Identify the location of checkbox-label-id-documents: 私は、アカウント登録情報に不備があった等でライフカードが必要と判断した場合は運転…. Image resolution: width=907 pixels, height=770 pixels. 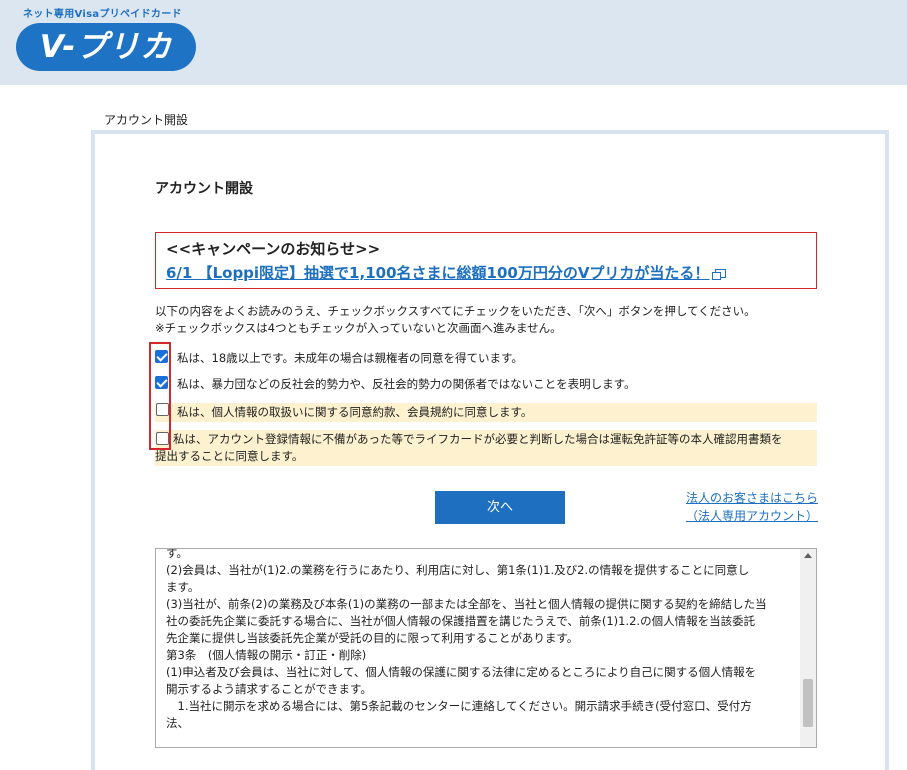
(478, 439).